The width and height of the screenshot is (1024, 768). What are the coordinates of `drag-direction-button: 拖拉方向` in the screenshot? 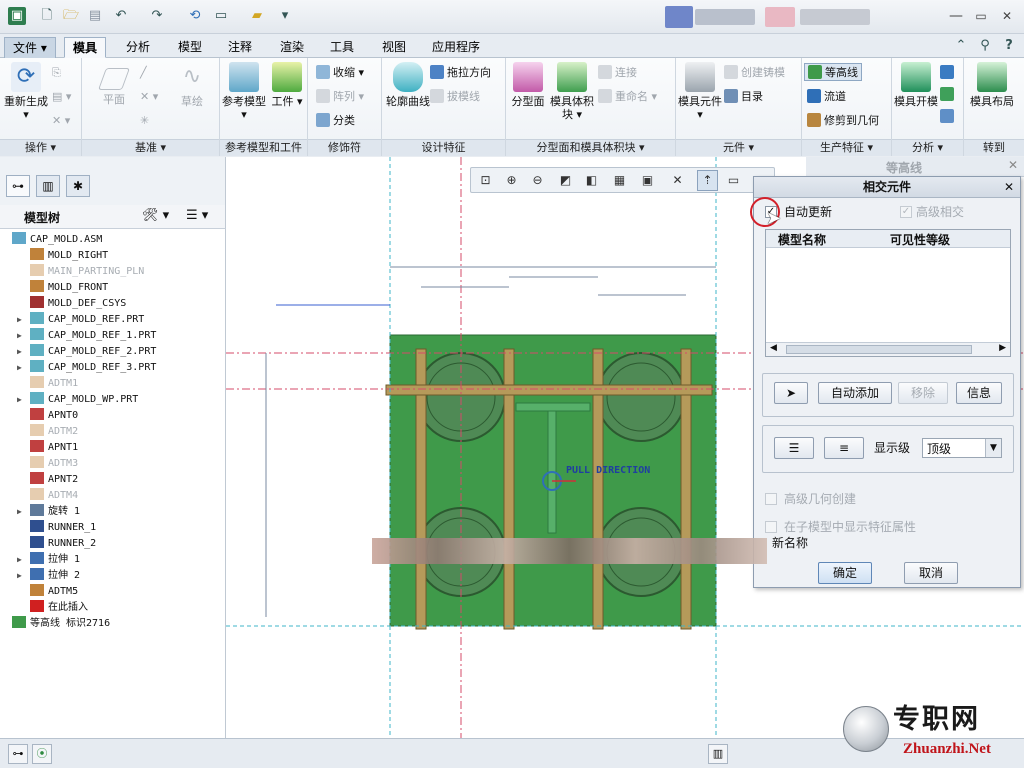 It's located at (460, 73).